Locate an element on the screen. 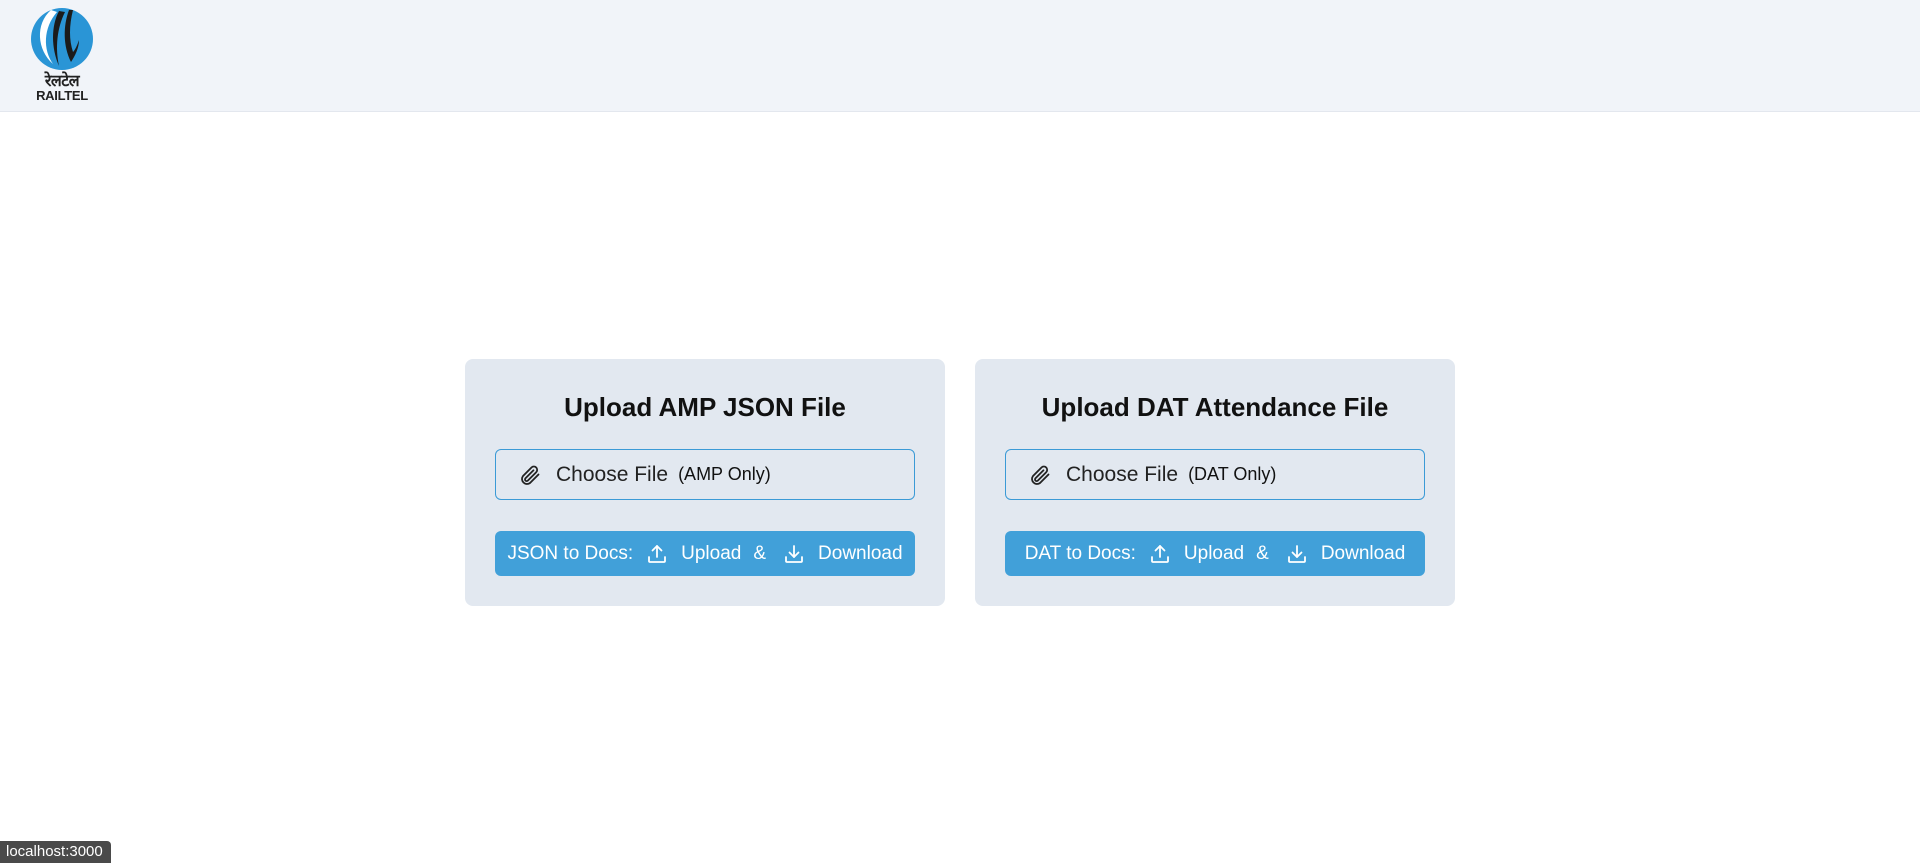  amp-file-type-hint: (AMP Only) is located at coordinates (724, 474).